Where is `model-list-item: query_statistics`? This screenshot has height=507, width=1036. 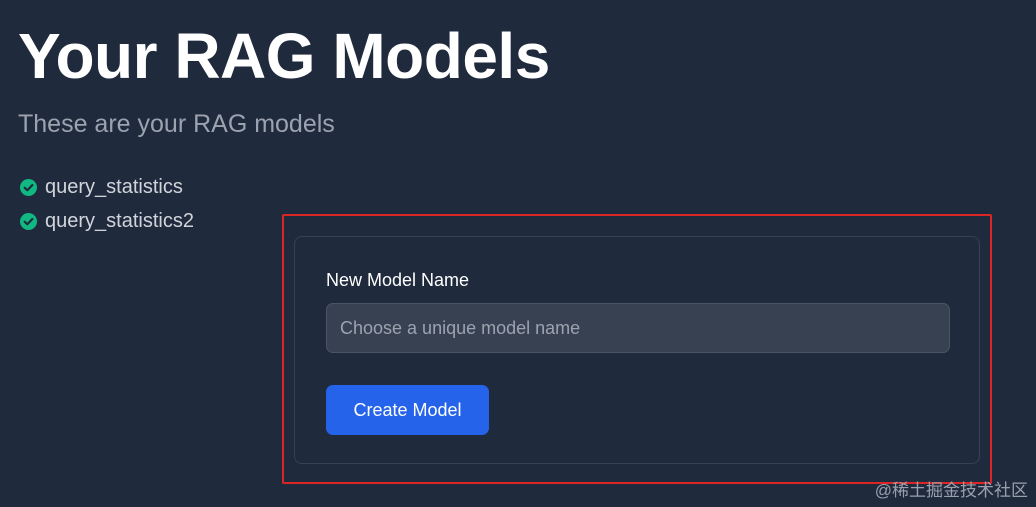 model-list-item: query_statistics is located at coordinates (107, 187).